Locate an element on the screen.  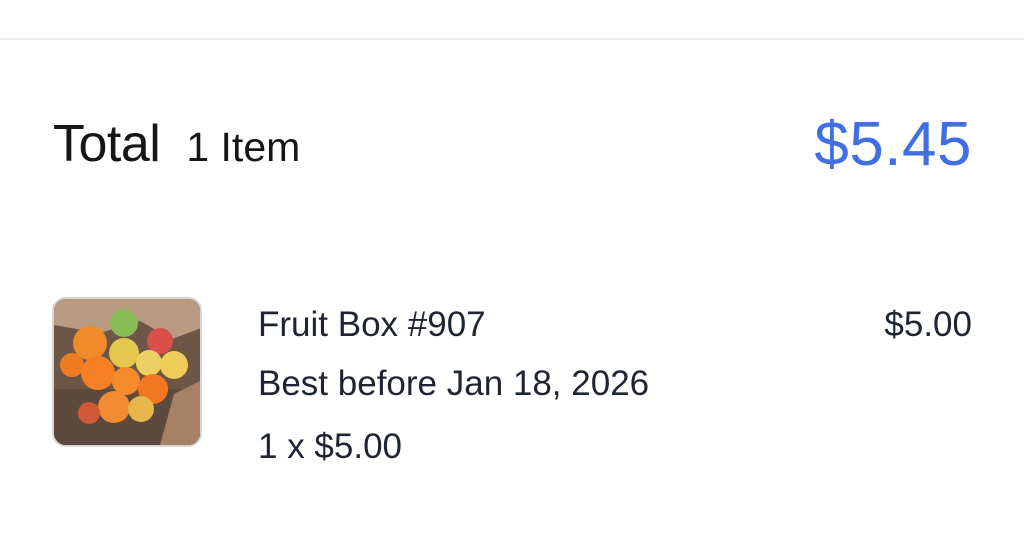
quantity-price: 1 x $5.00 is located at coordinates (330, 446).